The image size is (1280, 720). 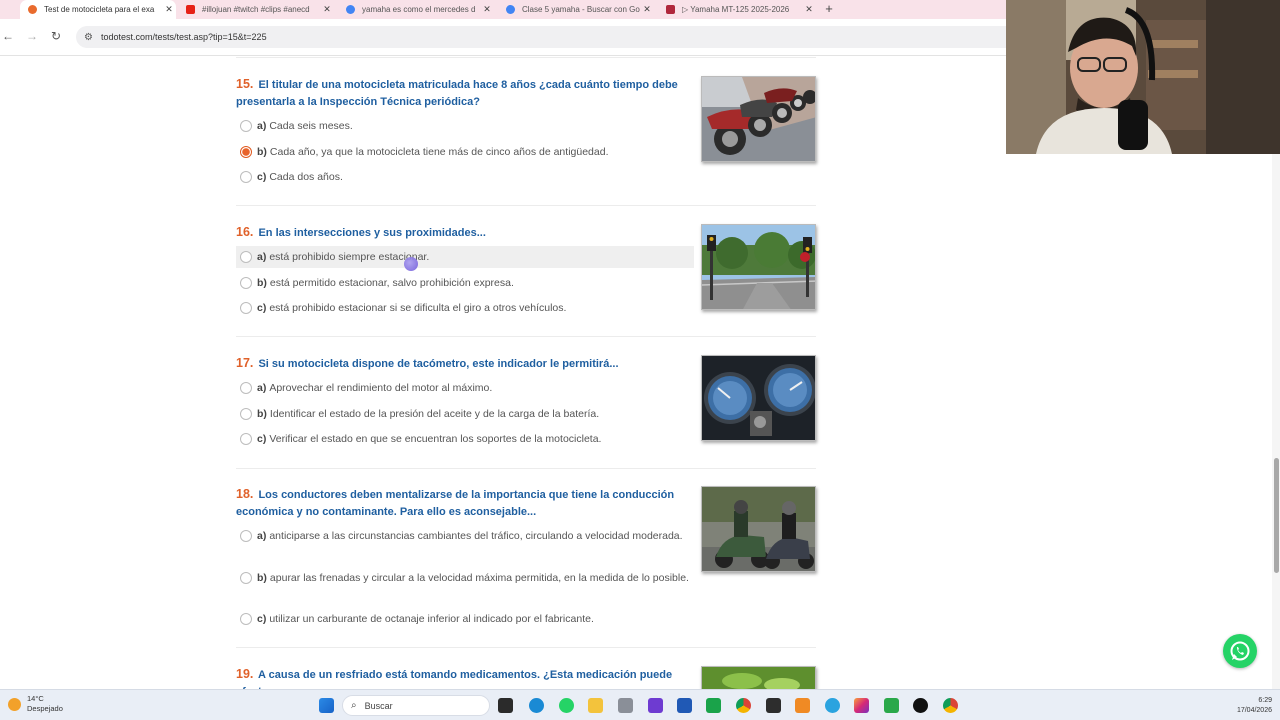 What do you see at coordinates (256, 9) in the screenshot?
I see `tab-twitch-clips: #illojuan #twitch #clips #anecd ✕` at bounding box center [256, 9].